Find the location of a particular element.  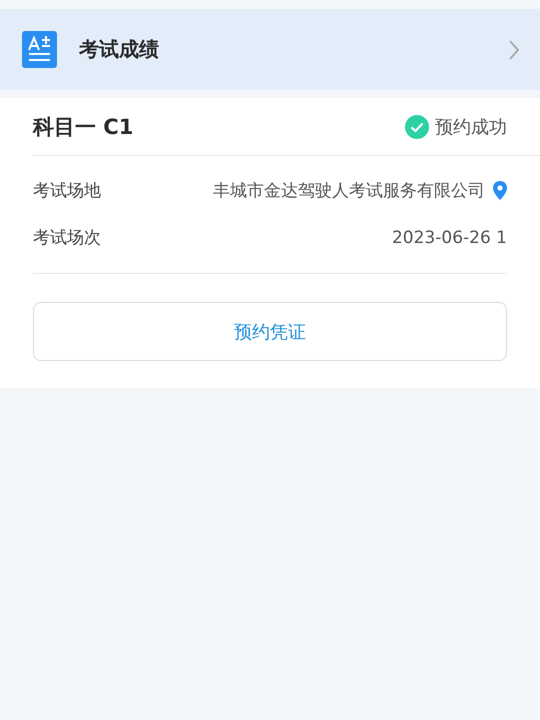

grade-icon is located at coordinates (39, 49).